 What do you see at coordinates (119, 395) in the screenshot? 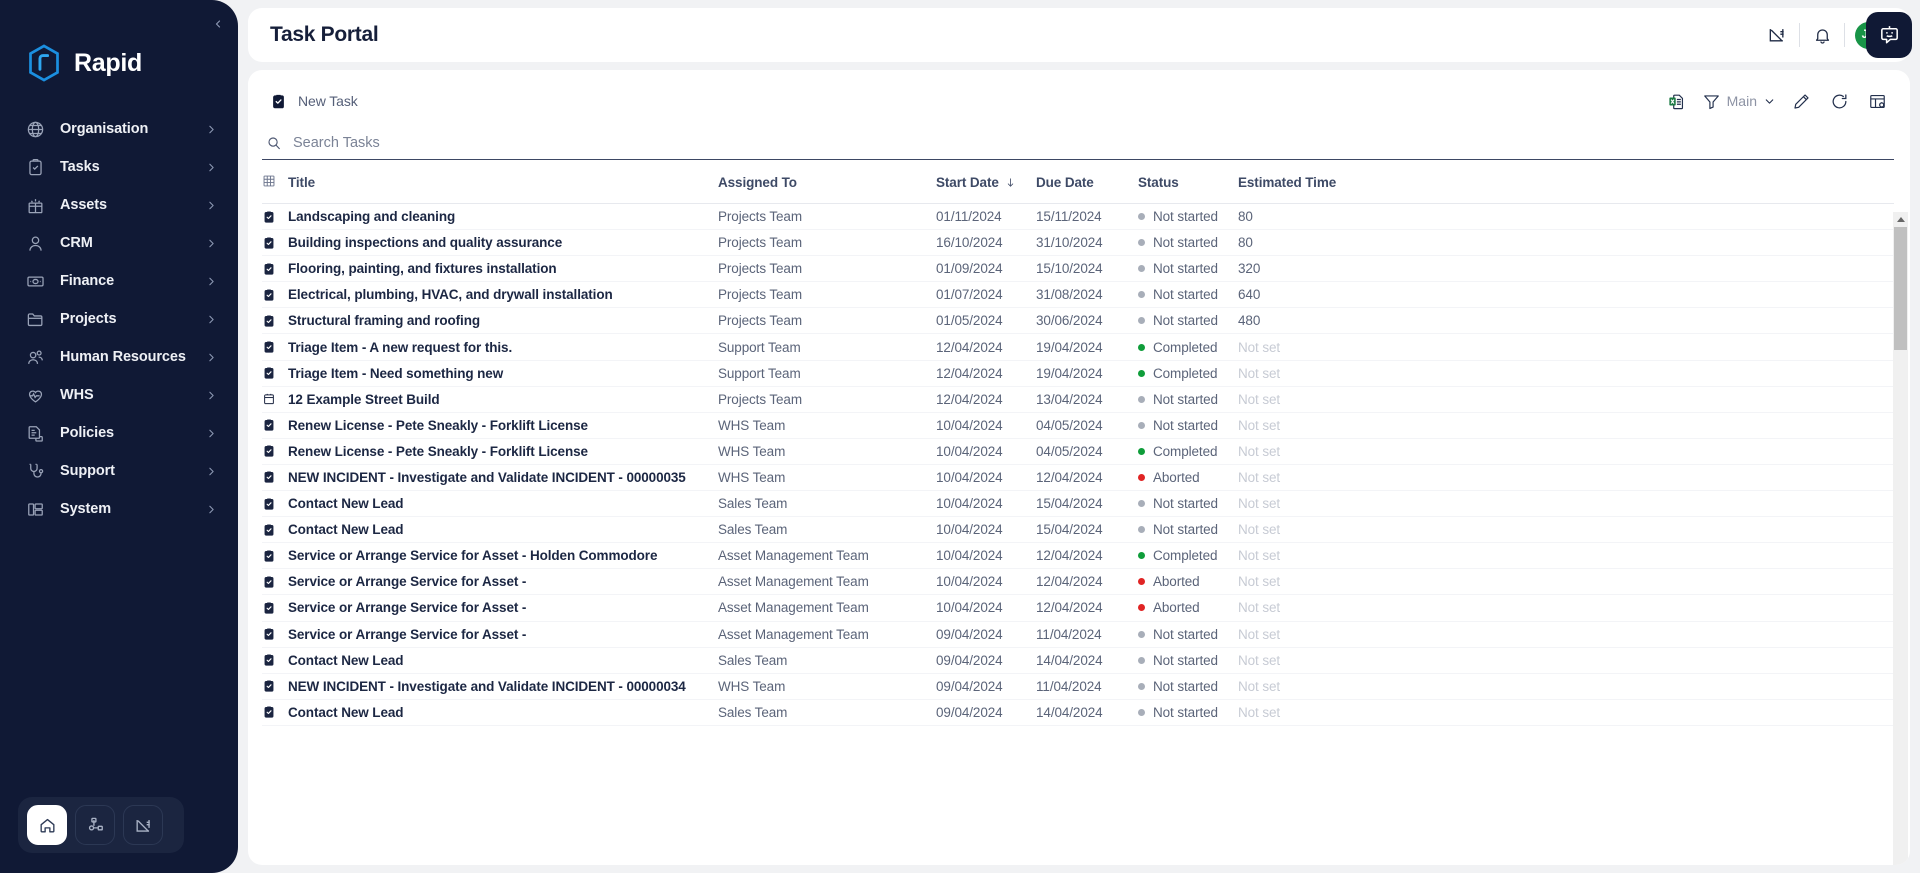
I see `sidebar-item-whs: WHS` at bounding box center [119, 395].